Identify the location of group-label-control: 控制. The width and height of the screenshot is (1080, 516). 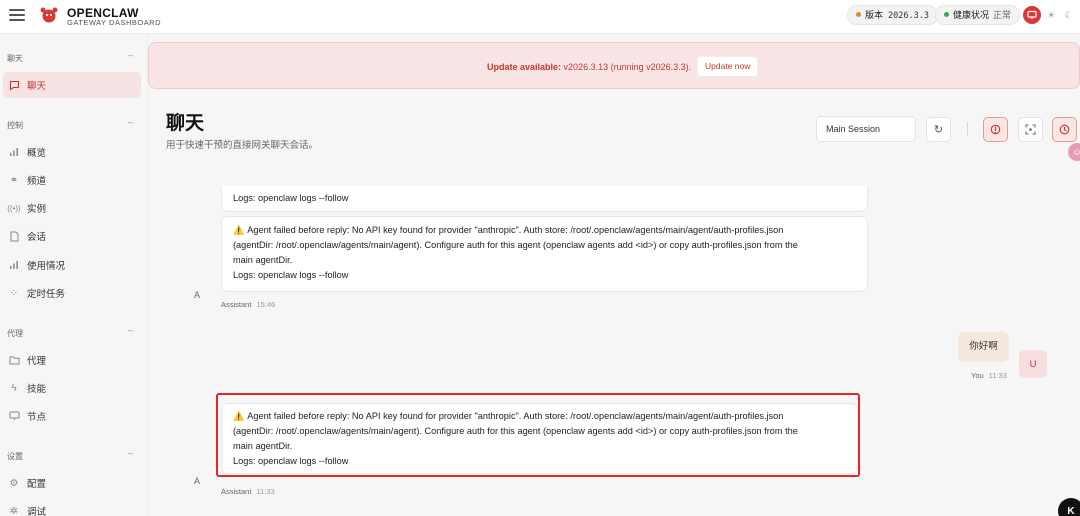
(15, 125).